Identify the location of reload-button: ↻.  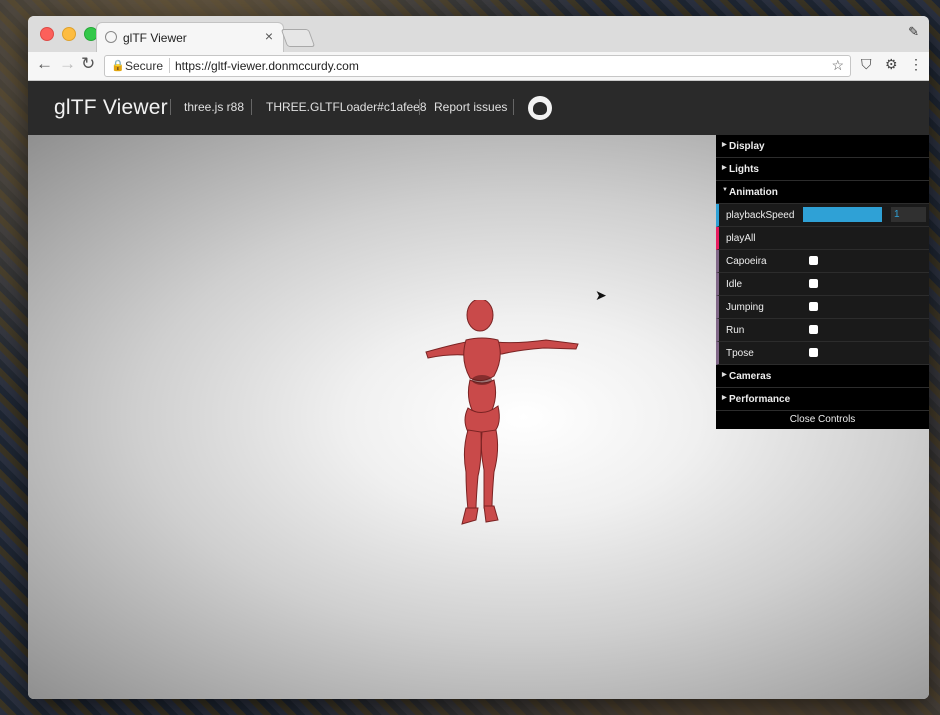
(88, 64).